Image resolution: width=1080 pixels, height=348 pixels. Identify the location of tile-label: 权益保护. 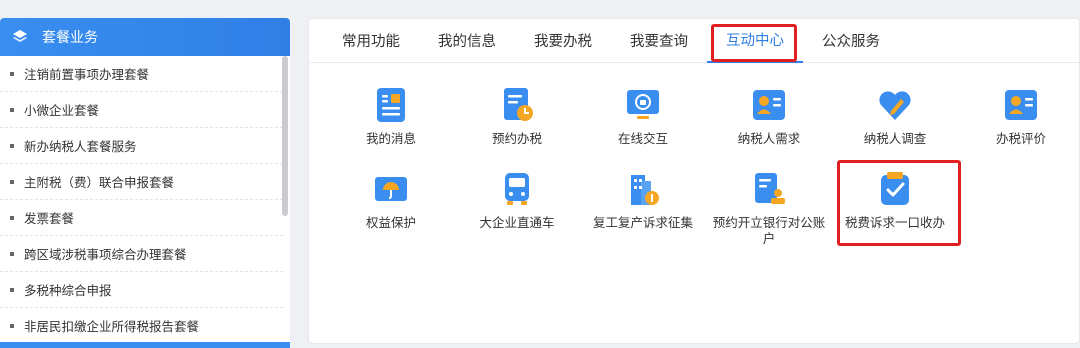
(390, 222).